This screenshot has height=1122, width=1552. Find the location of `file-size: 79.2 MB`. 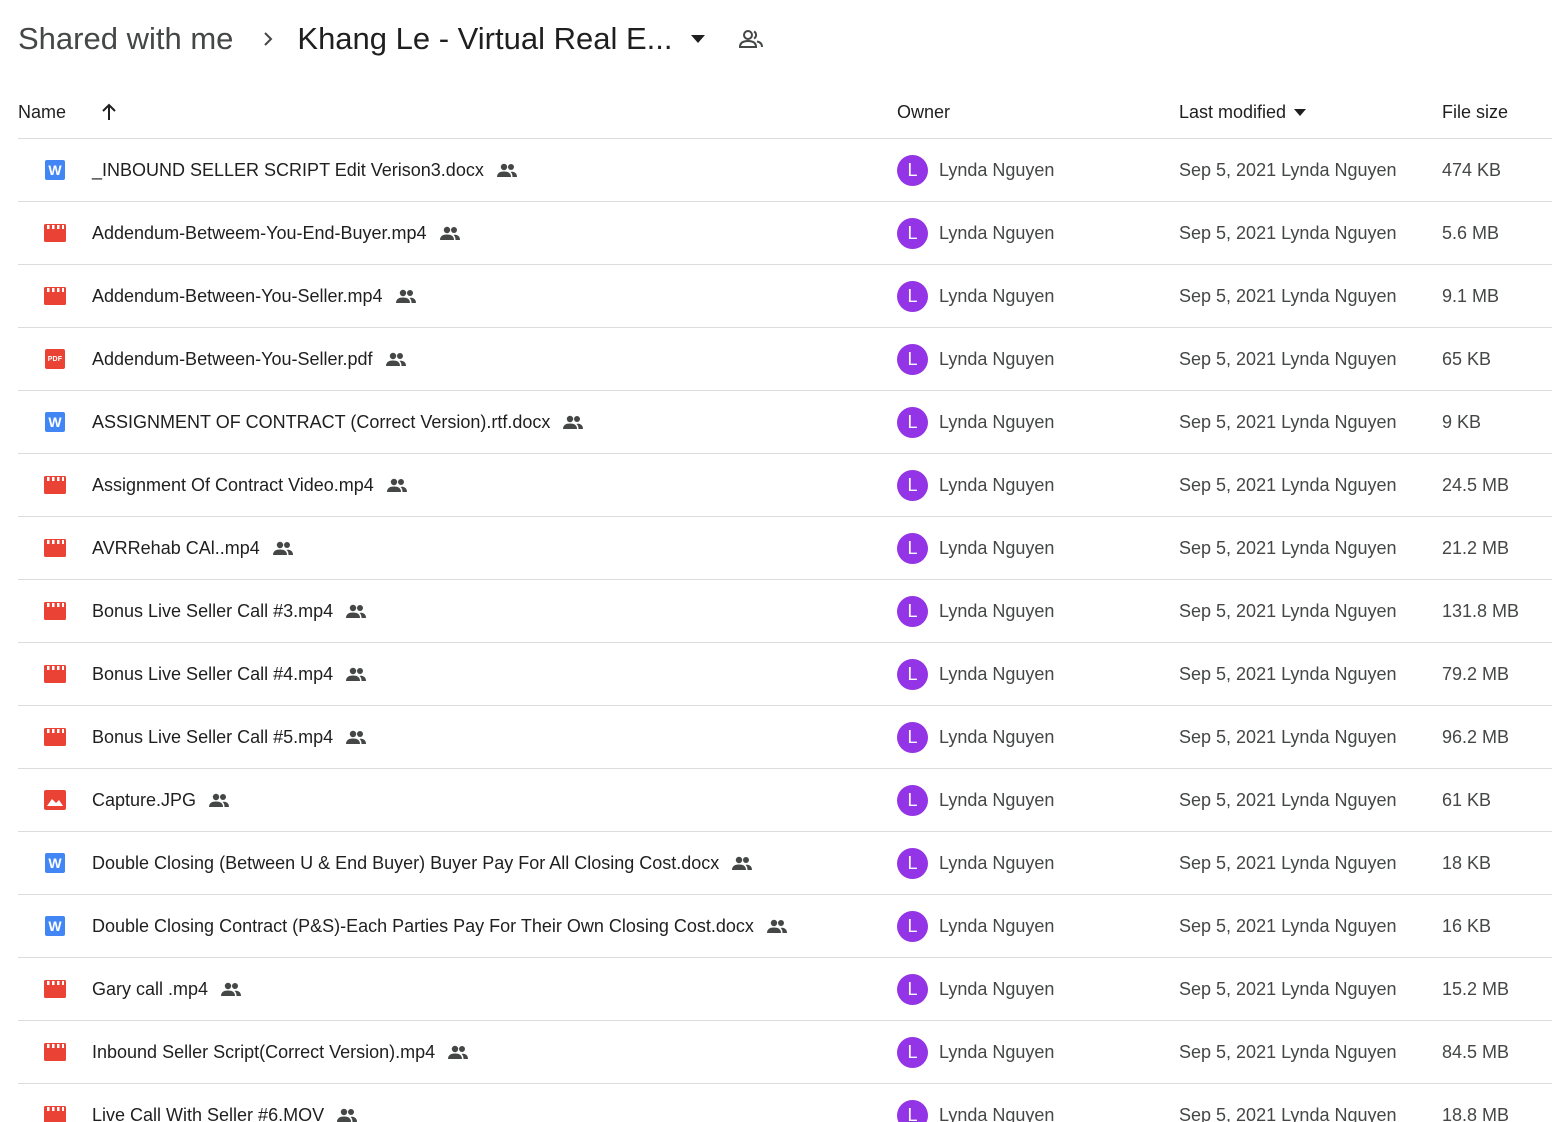

file-size: 79.2 MB is located at coordinates (1476, 673).